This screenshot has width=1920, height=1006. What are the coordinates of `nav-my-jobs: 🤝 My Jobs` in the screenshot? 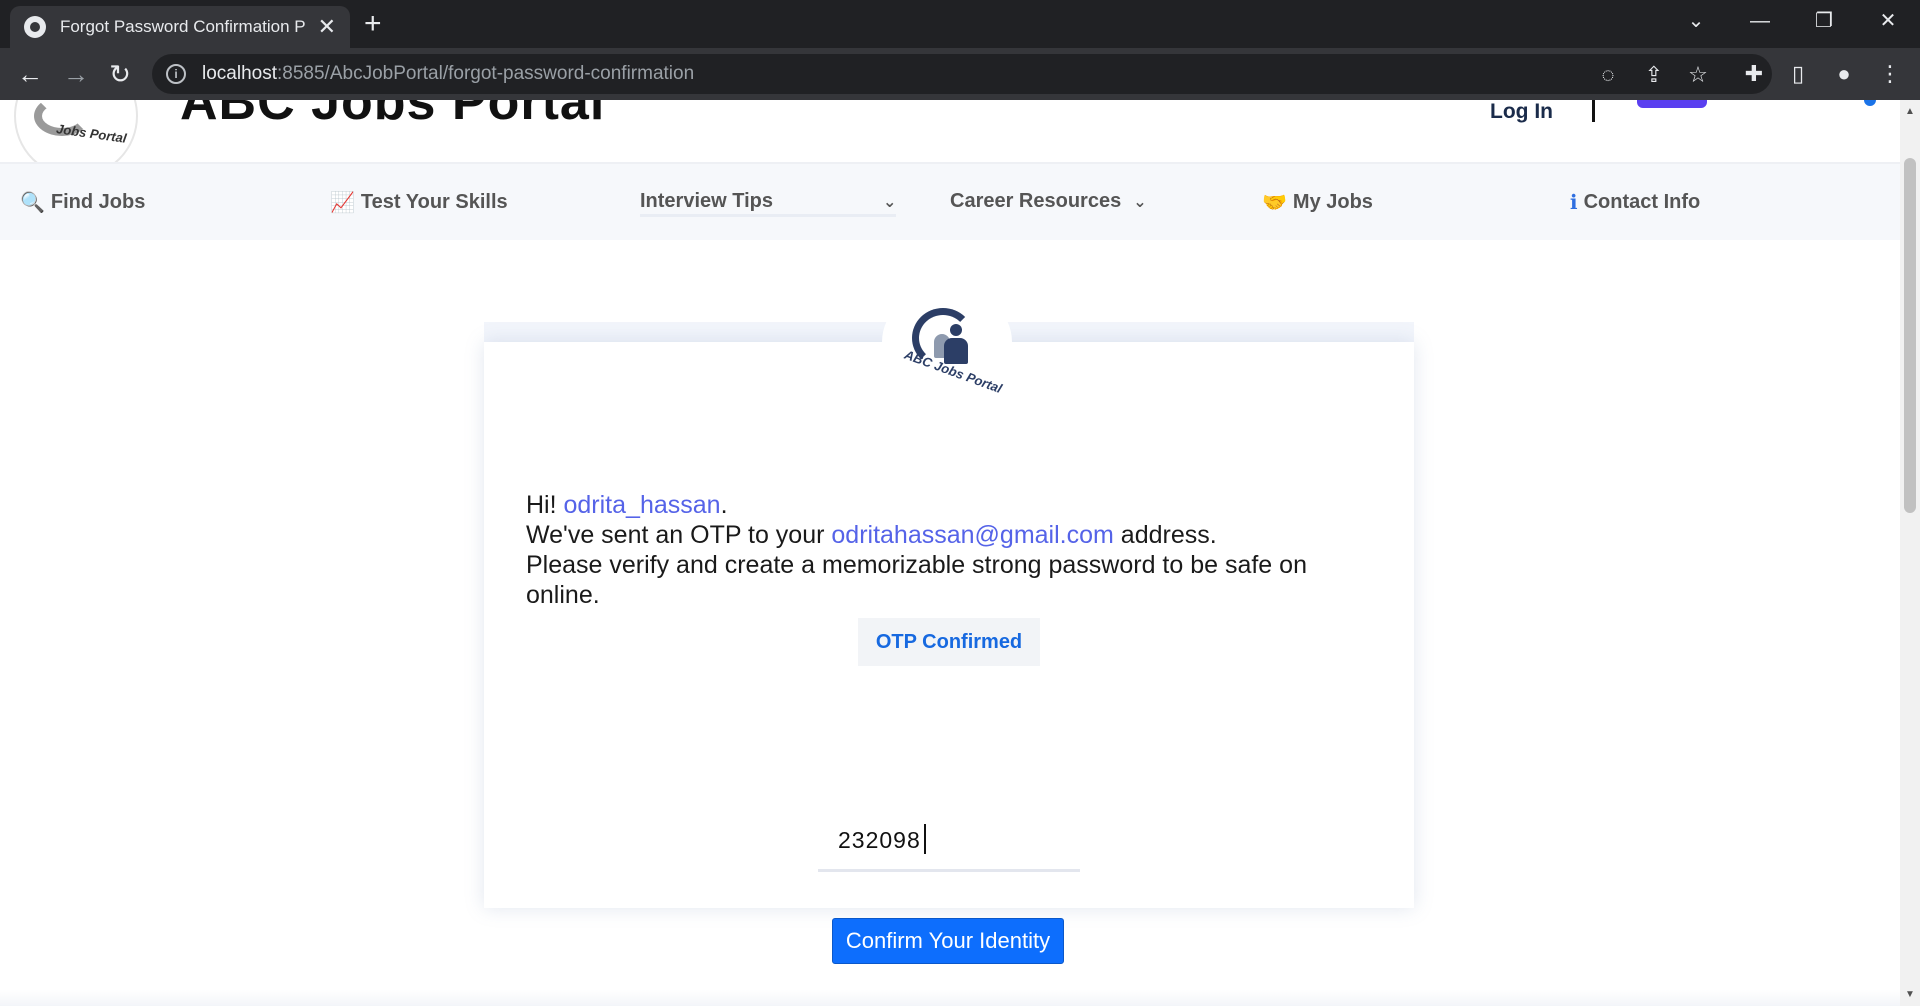 It's located at (1317, 202).